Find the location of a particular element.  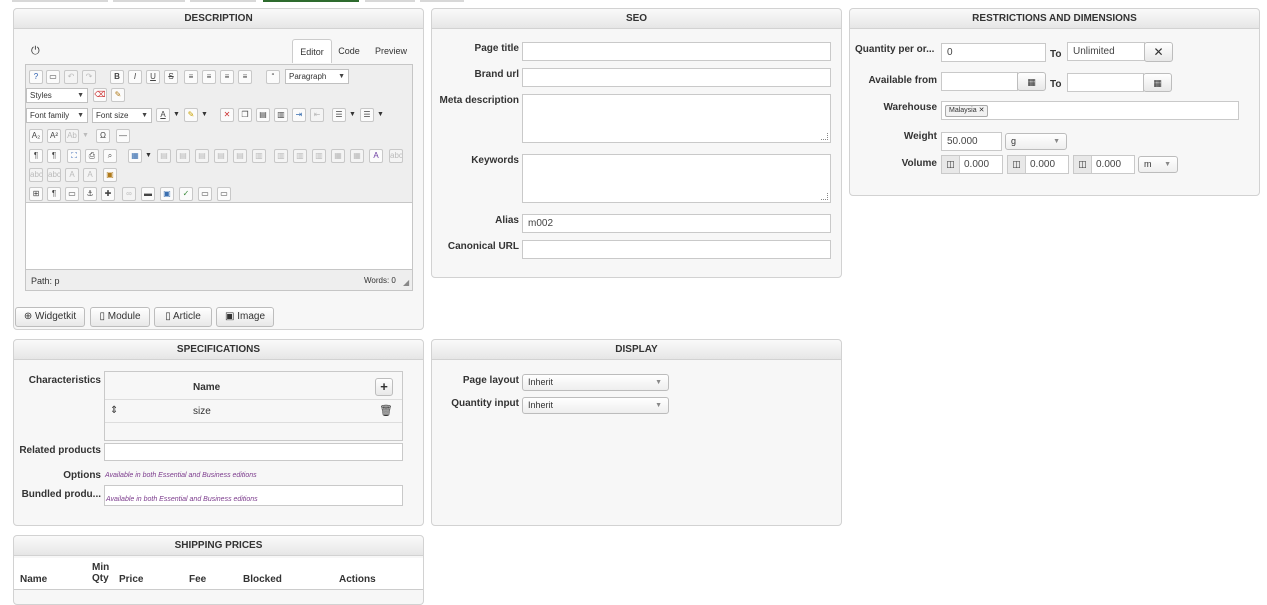

merge-cells-icon: ▦ is located at coordinates (338, 156).